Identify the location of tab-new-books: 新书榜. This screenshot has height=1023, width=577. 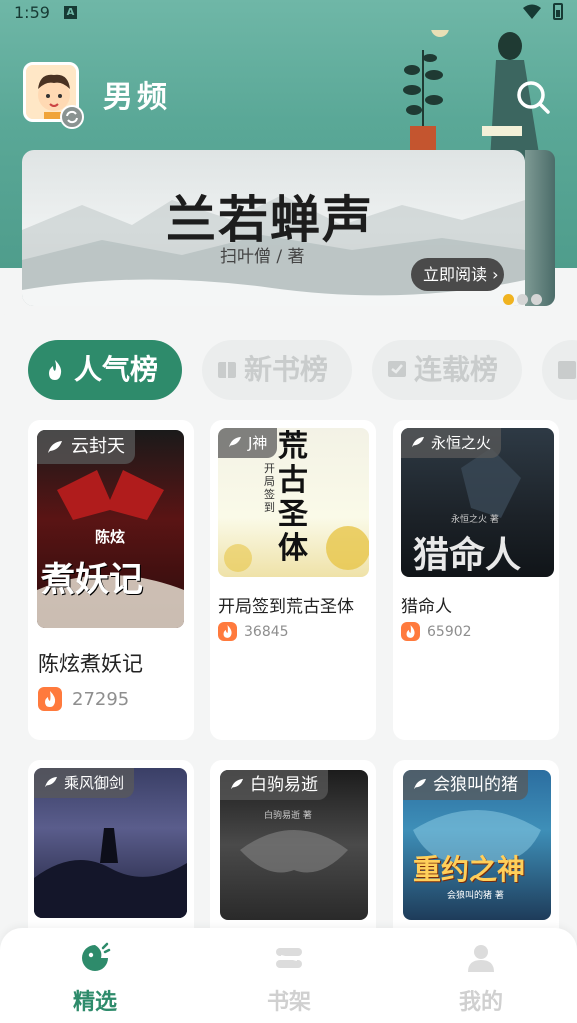
(277, 370).